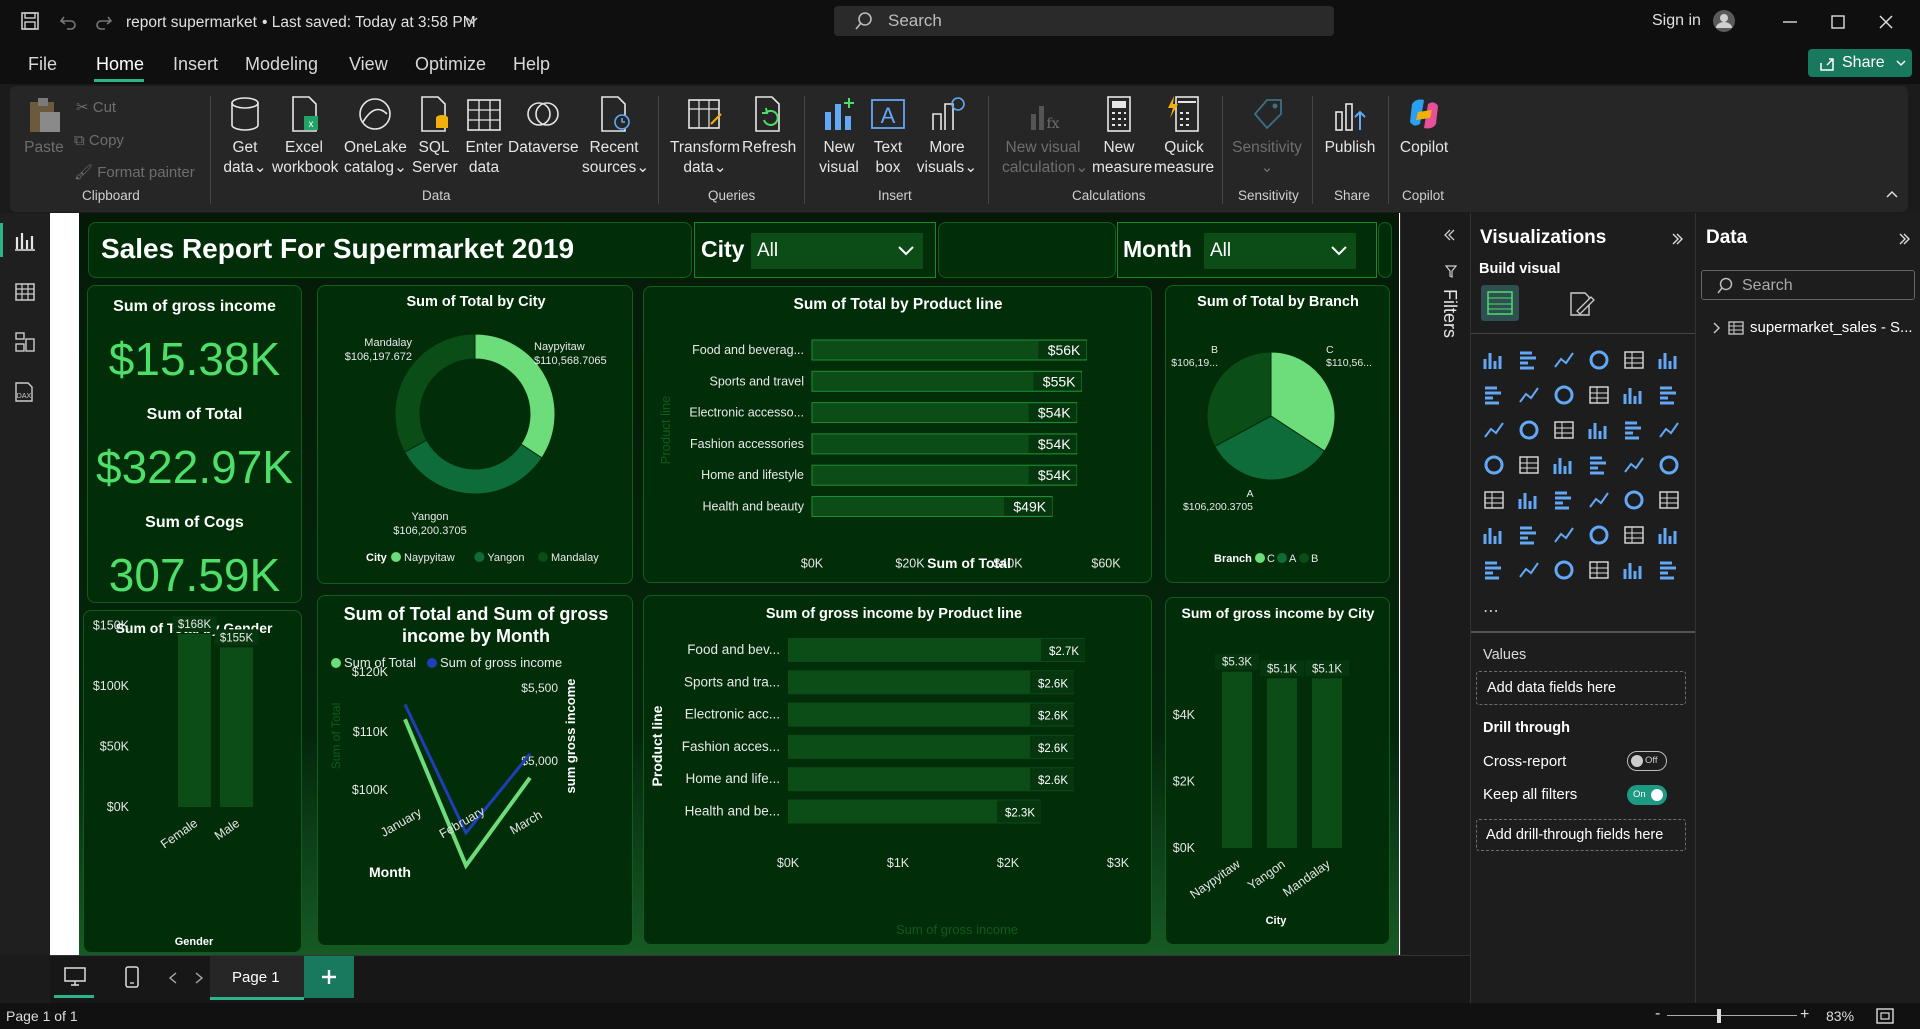 Image resolution: width=1920 pixels, height=1029 pixels. I want to click on close-icon, so click(1886, 22).